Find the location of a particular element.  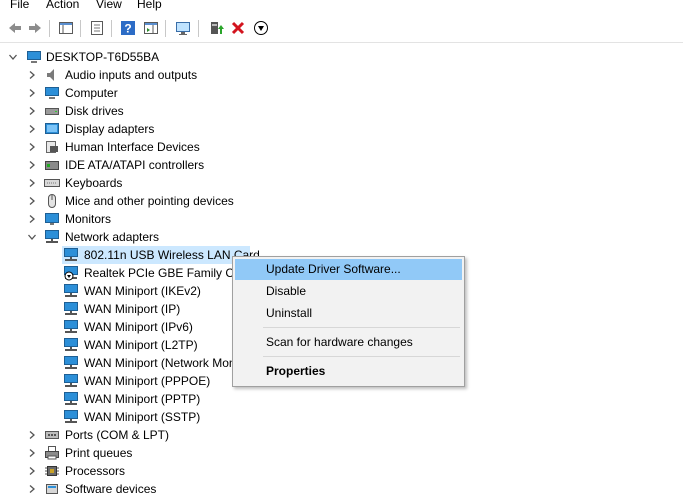

tree-category-ports: Ports (COM & LPT) is located at coordinates (150, 435).